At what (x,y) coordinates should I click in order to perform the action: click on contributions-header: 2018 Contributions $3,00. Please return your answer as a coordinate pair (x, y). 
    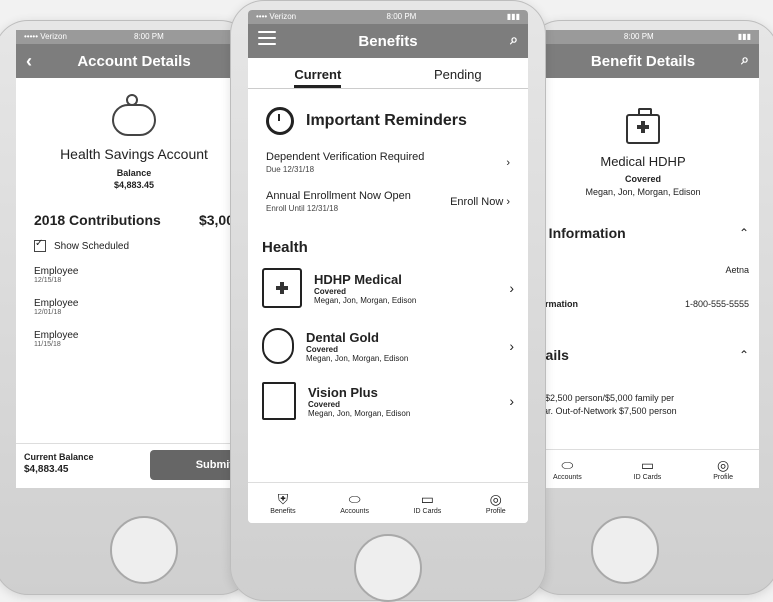
    Looking at the image, I should click on (134, 220).